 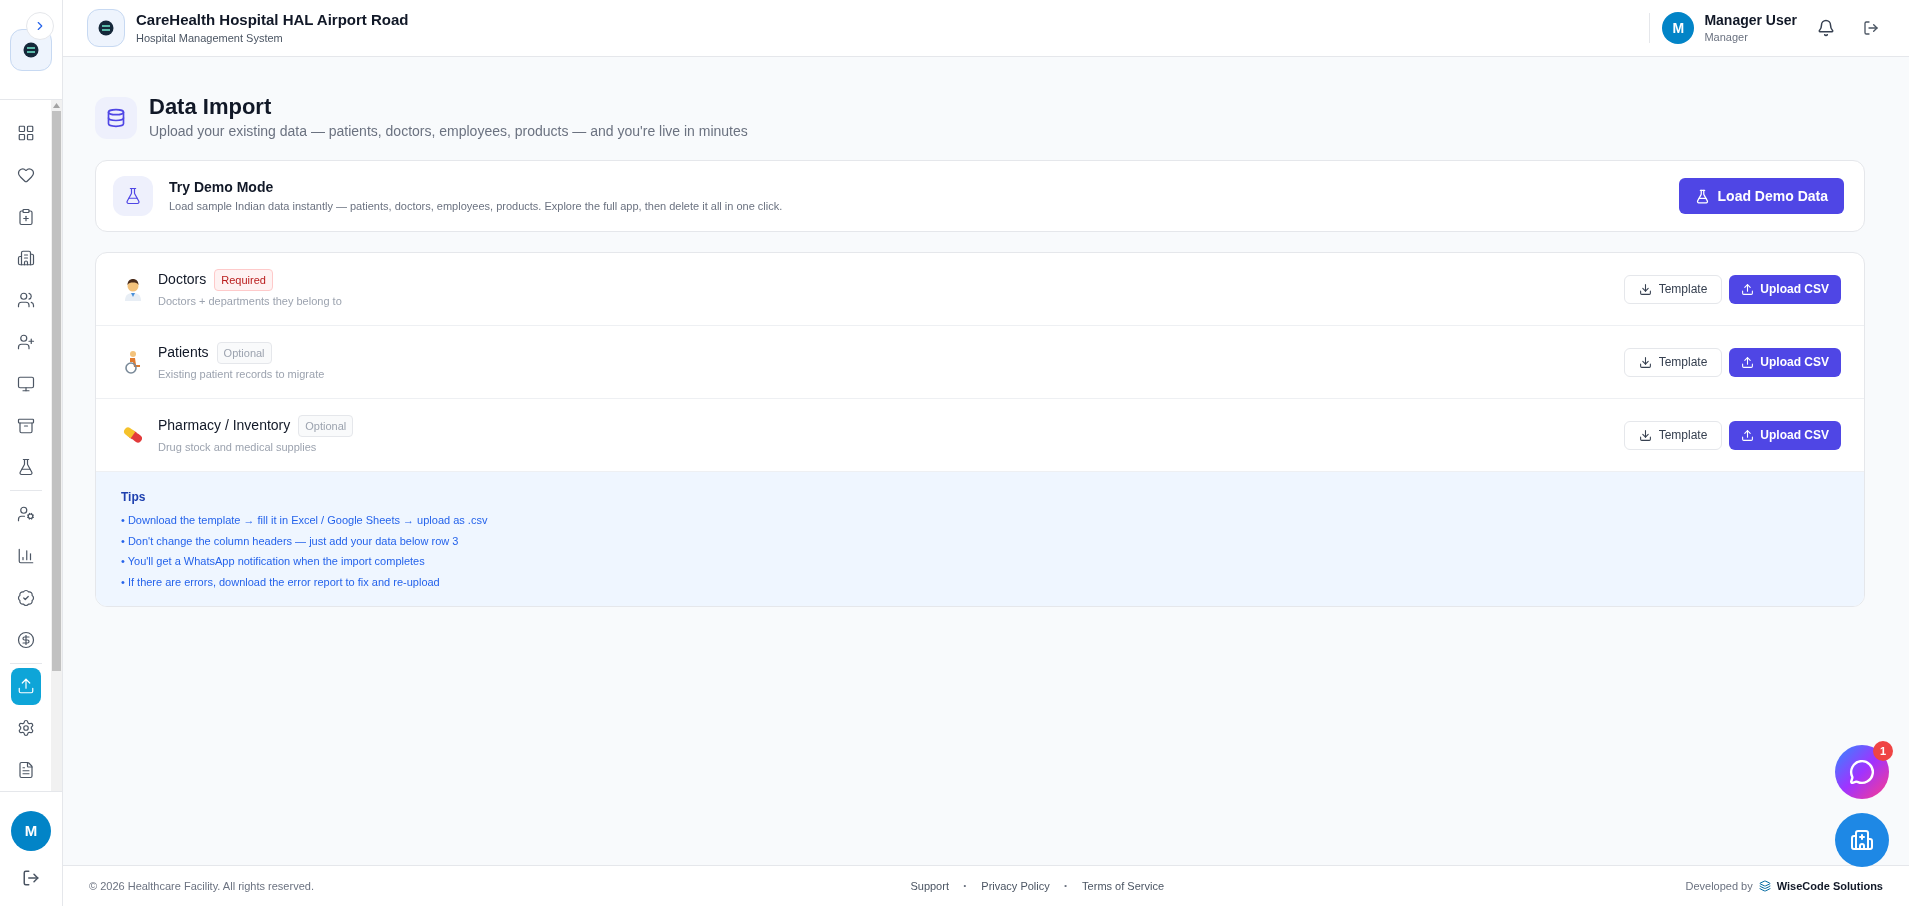 What do you see at coordinates (25, 258) in the screenshot?
I see `building-icon` at bounding box center [25, 258].